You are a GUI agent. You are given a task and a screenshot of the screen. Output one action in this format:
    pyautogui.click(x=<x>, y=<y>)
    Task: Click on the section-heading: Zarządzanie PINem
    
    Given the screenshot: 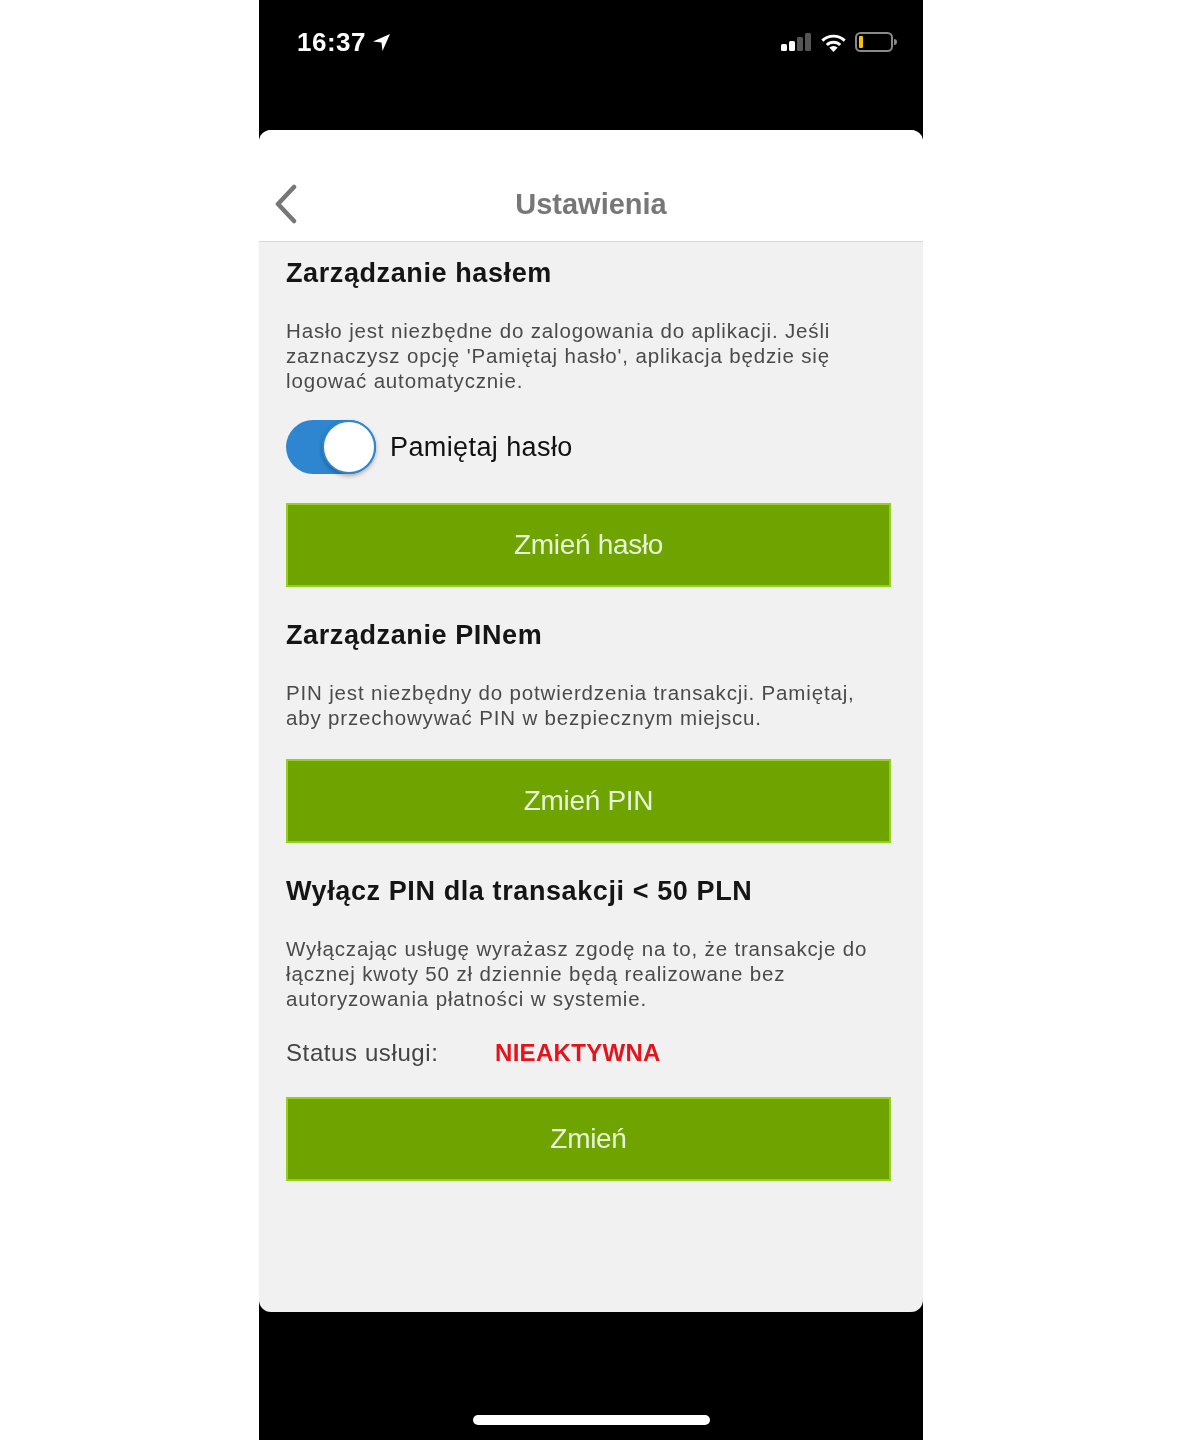 What is the action you would take?
    pyautogui.click(x=414, y=635)
    